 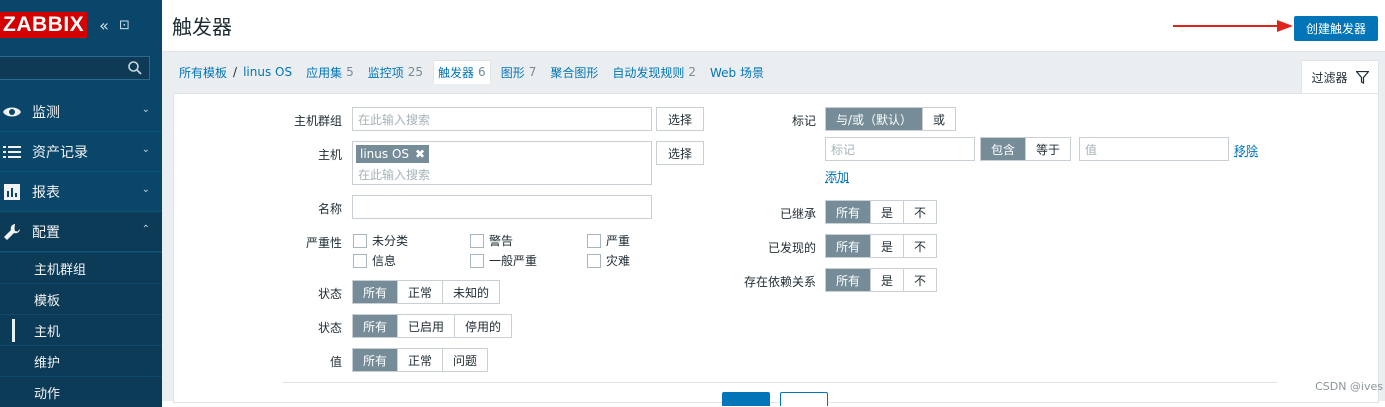 What do you see at coordinates (791, 248) in the screenshot?
I see `discovered-label: 已发现的` at bounding box center [791, 248].